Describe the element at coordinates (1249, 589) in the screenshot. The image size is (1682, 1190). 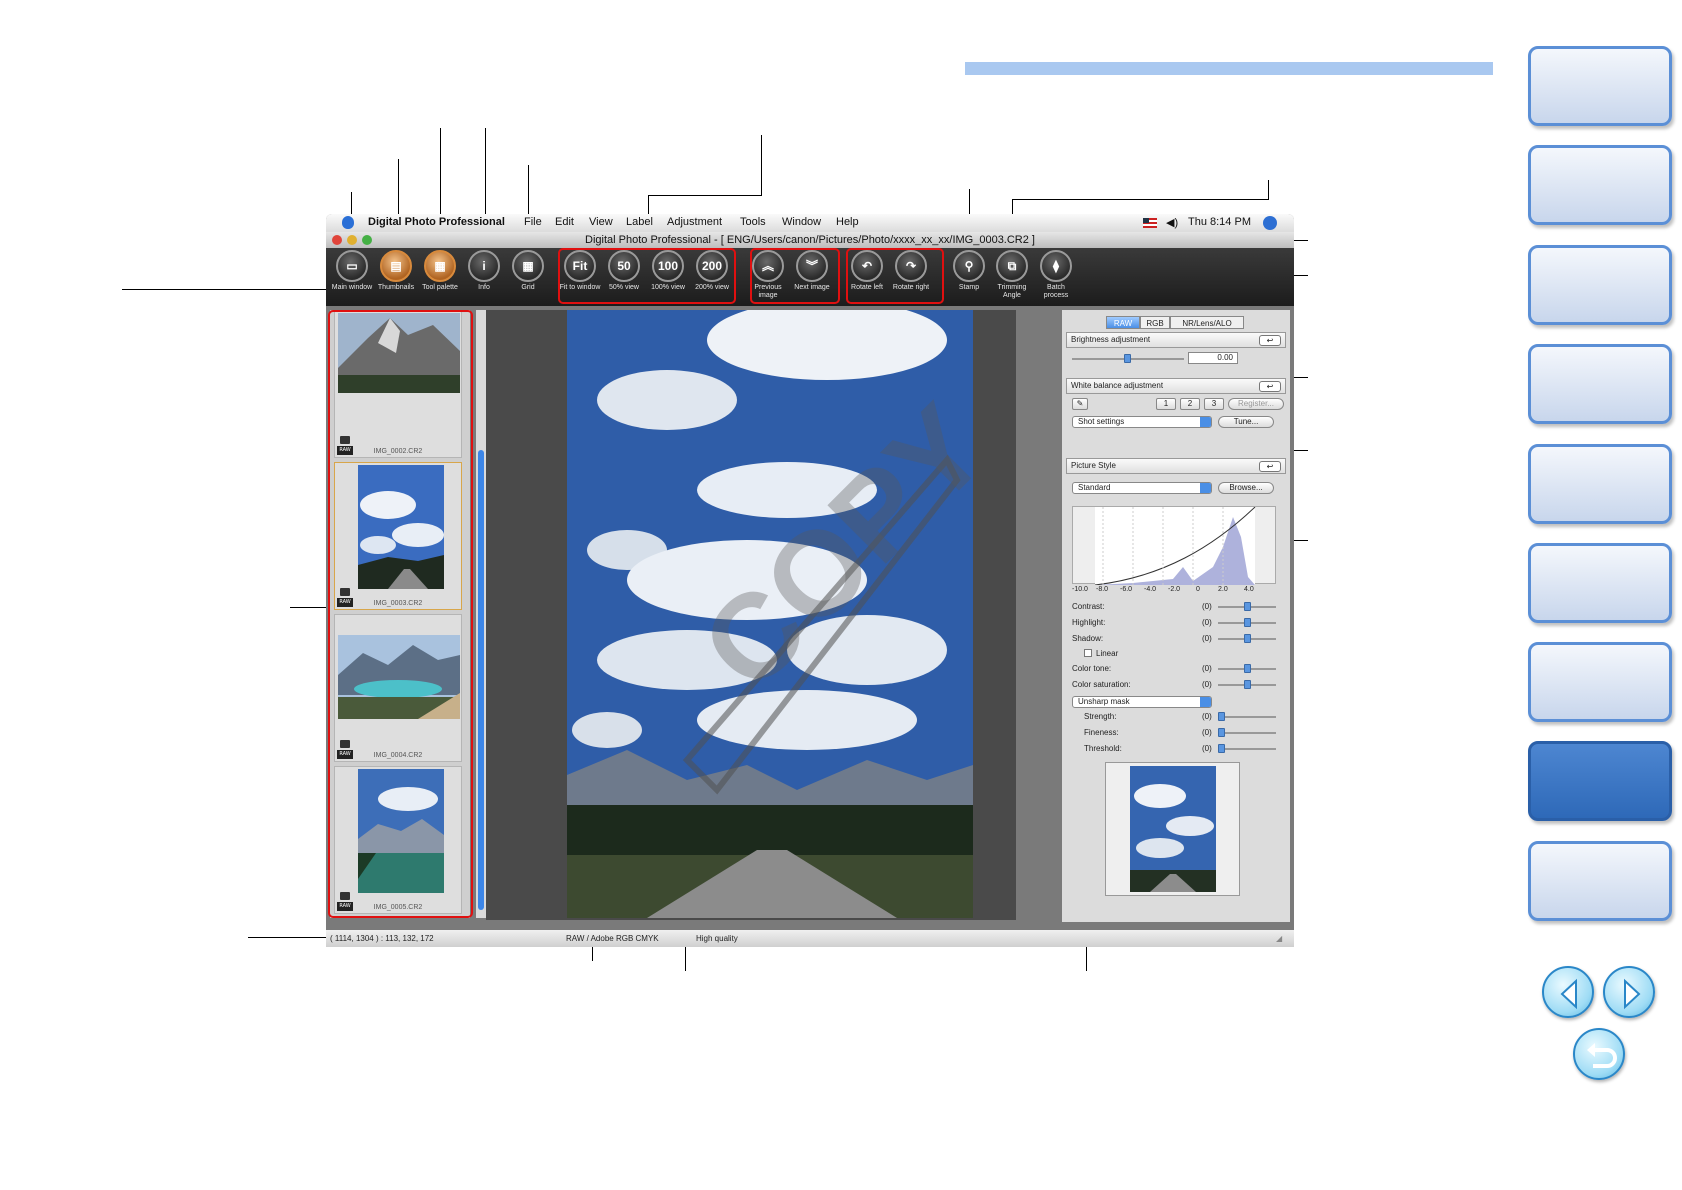
I see `axis-tick: 4.0` at that location.